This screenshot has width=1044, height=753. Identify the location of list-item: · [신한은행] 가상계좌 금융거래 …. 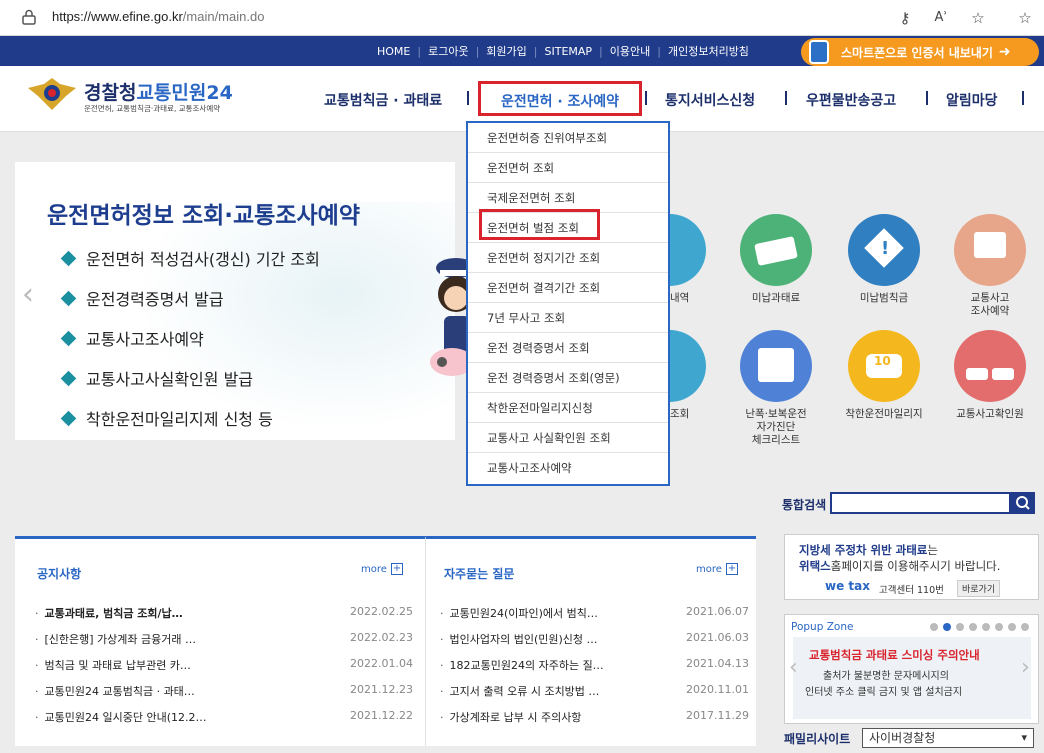
(115, 639).